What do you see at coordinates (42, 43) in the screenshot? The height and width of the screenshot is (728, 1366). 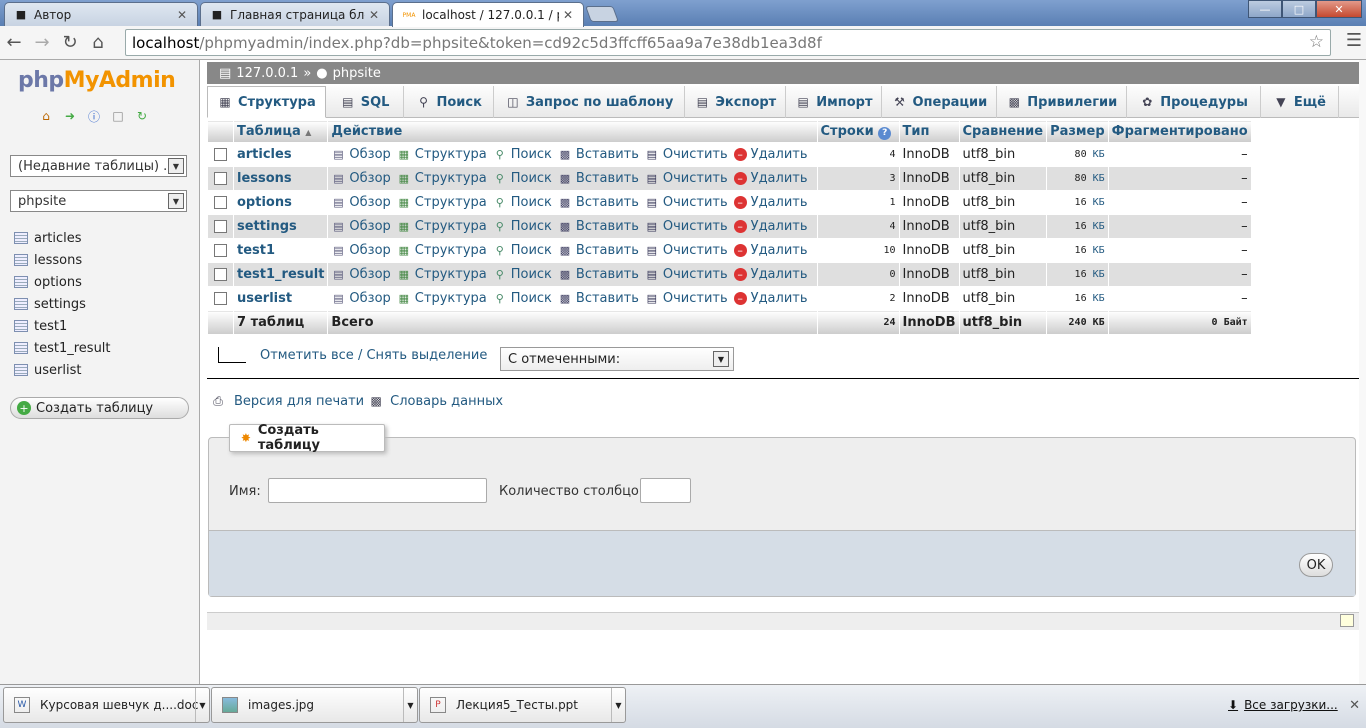 I see `forward-icon: →` at bounding box center [42, 43].